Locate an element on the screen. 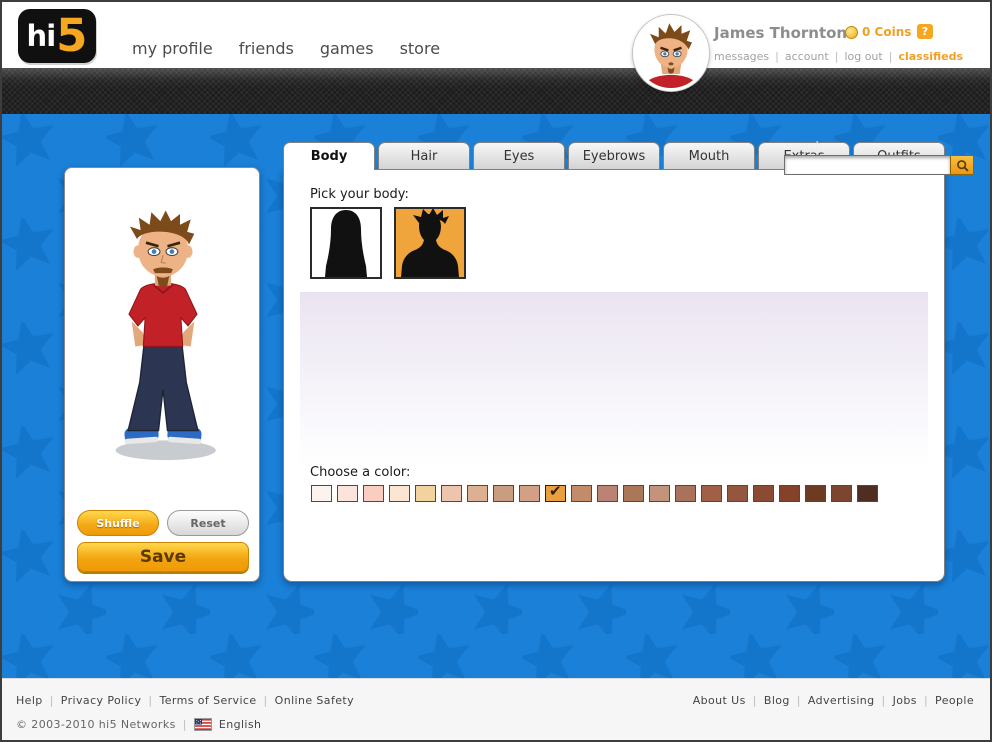 Image resolution: width=992 pixels, height=742 pixels. color-swatch-selected: ✔ is located at coordinates (555, 492).